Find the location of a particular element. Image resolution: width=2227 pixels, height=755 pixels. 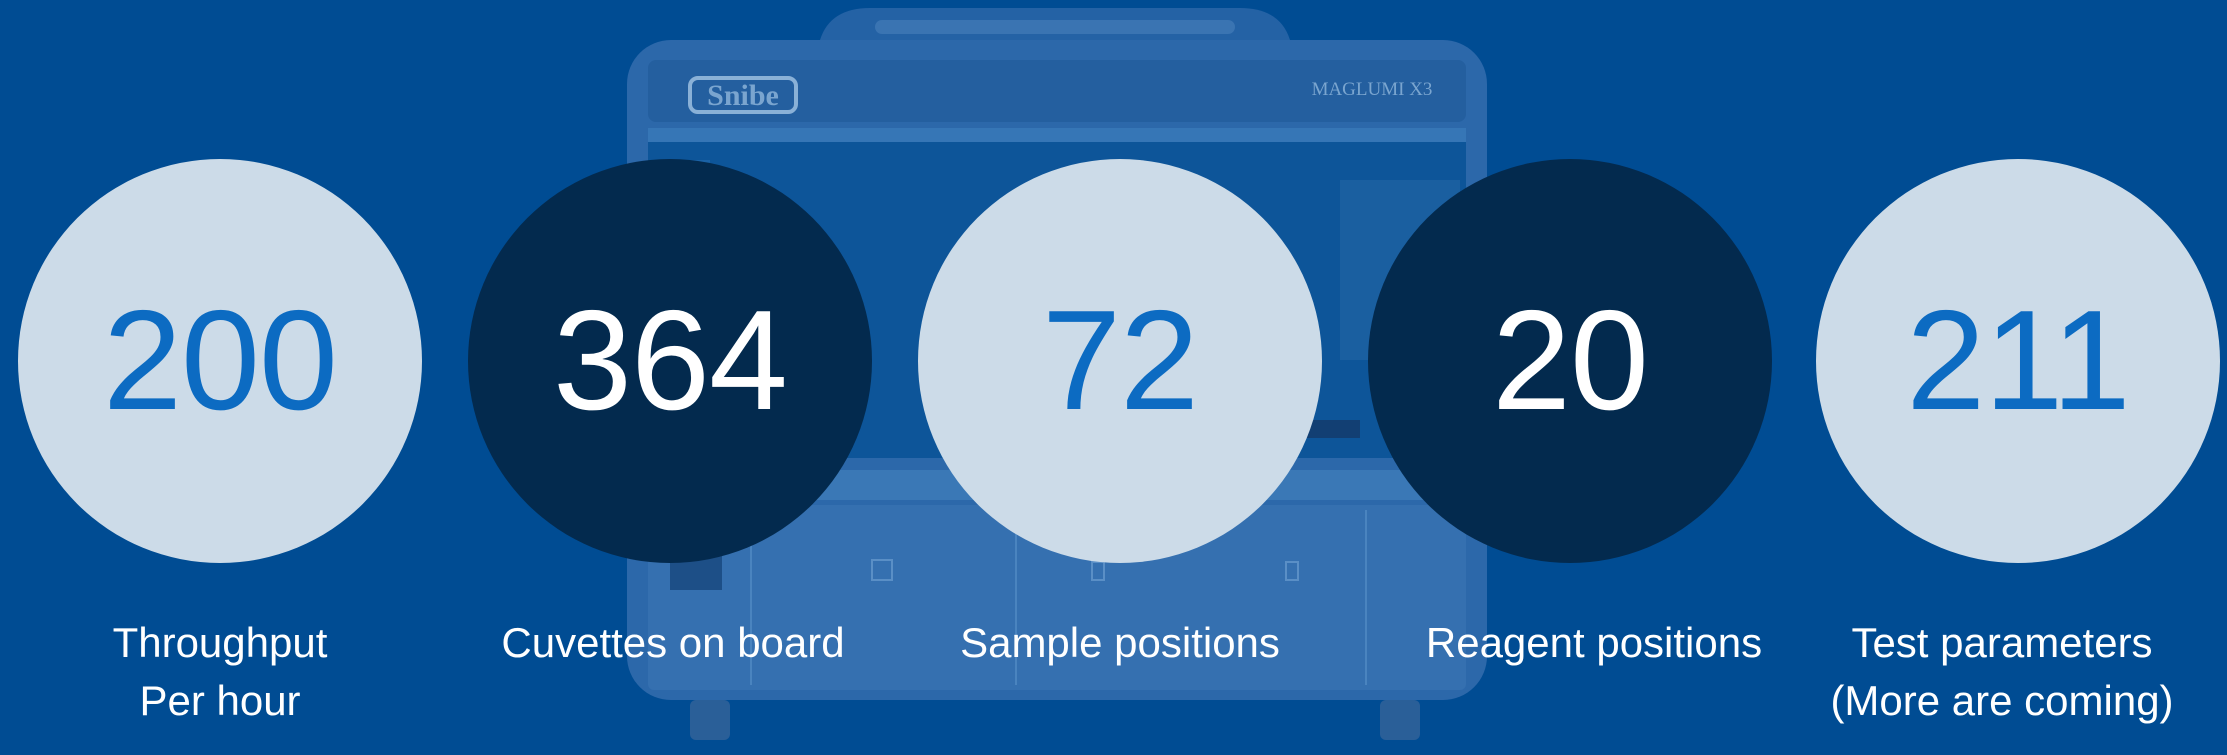

stat-label-throughput: Throughput Per hour is located at coordinates (220, 672).